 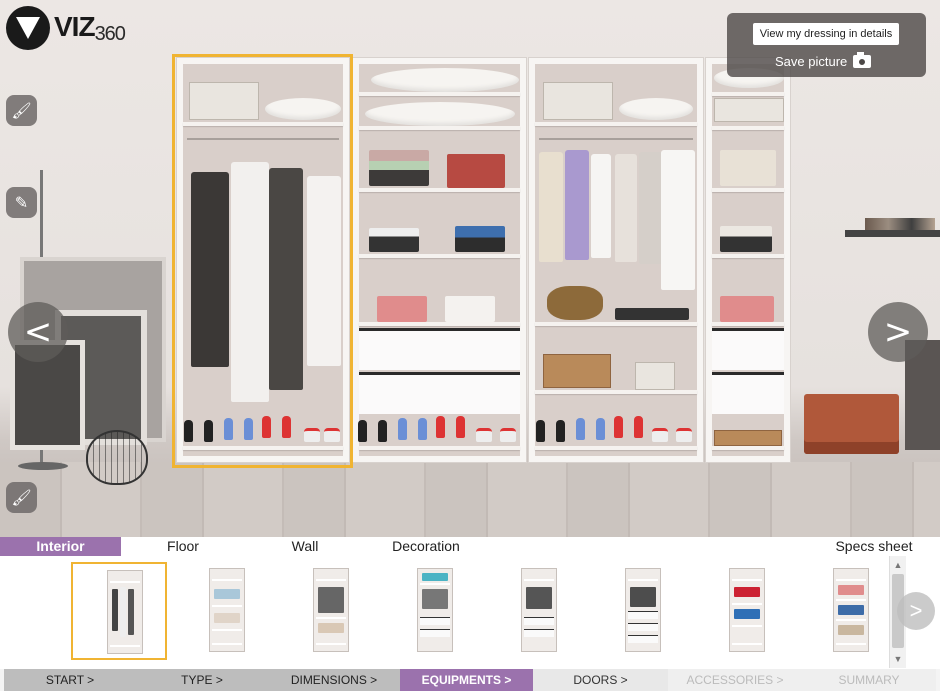 What do you see at coordinates (117, 457) in the screenshot?
I see `wire-vase` at bounding box center [117, 457].